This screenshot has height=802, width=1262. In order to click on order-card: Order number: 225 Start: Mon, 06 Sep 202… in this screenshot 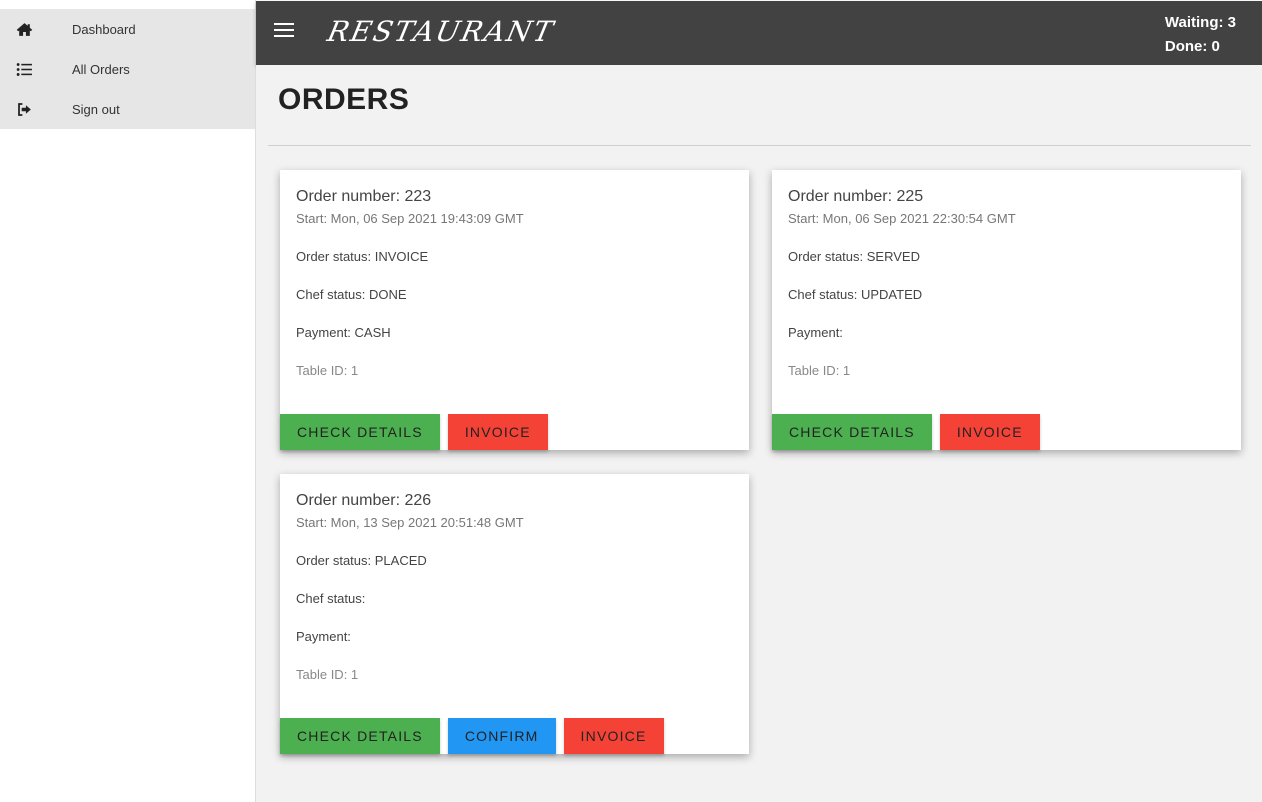, I will do `click(1006, 310)`.